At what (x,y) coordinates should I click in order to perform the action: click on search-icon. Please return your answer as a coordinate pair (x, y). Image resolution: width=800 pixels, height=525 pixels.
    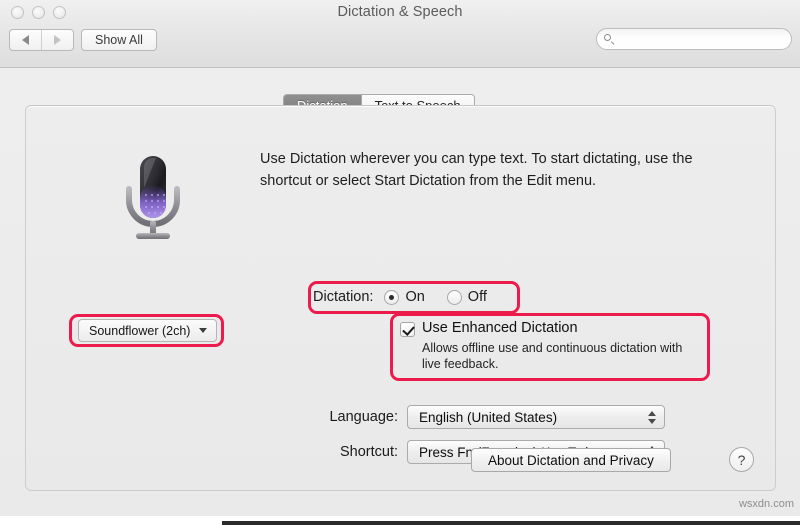
    Looking at the image, I should click on (609, 39).